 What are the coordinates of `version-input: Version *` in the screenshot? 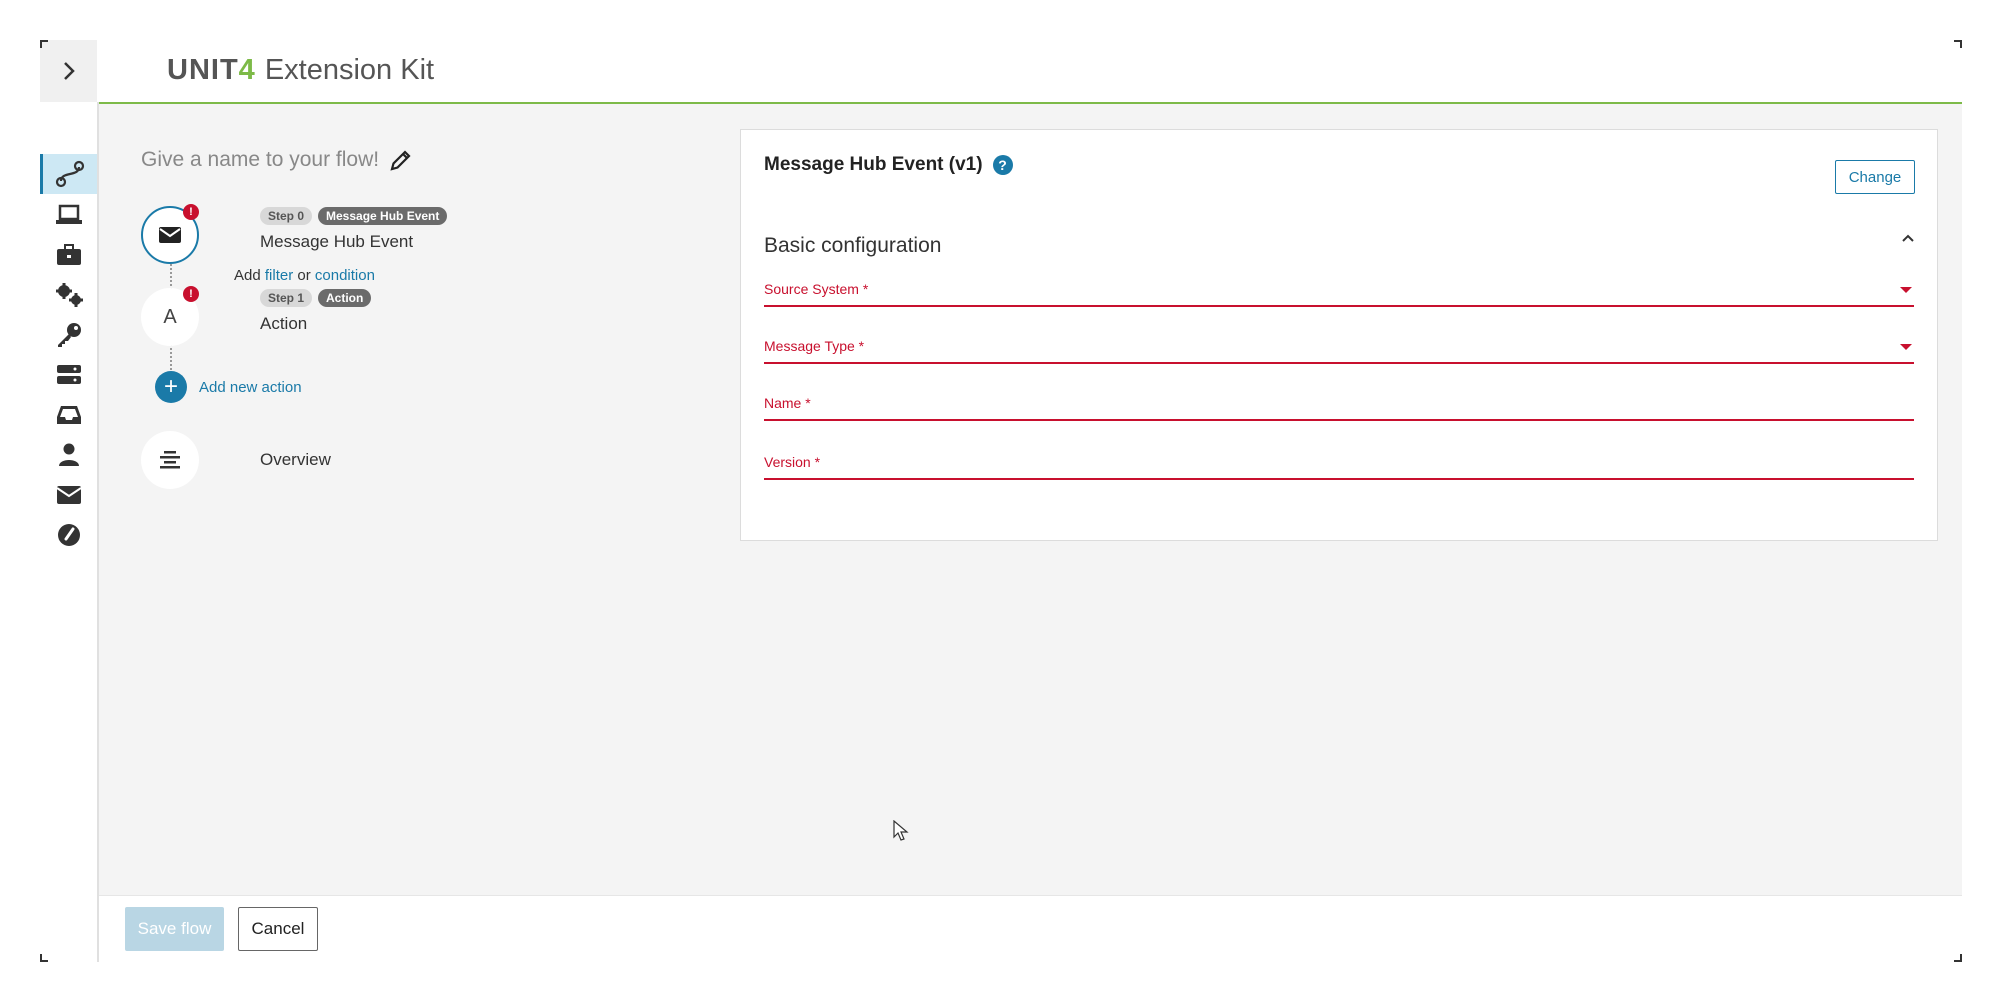 It's located at (1339, 464).